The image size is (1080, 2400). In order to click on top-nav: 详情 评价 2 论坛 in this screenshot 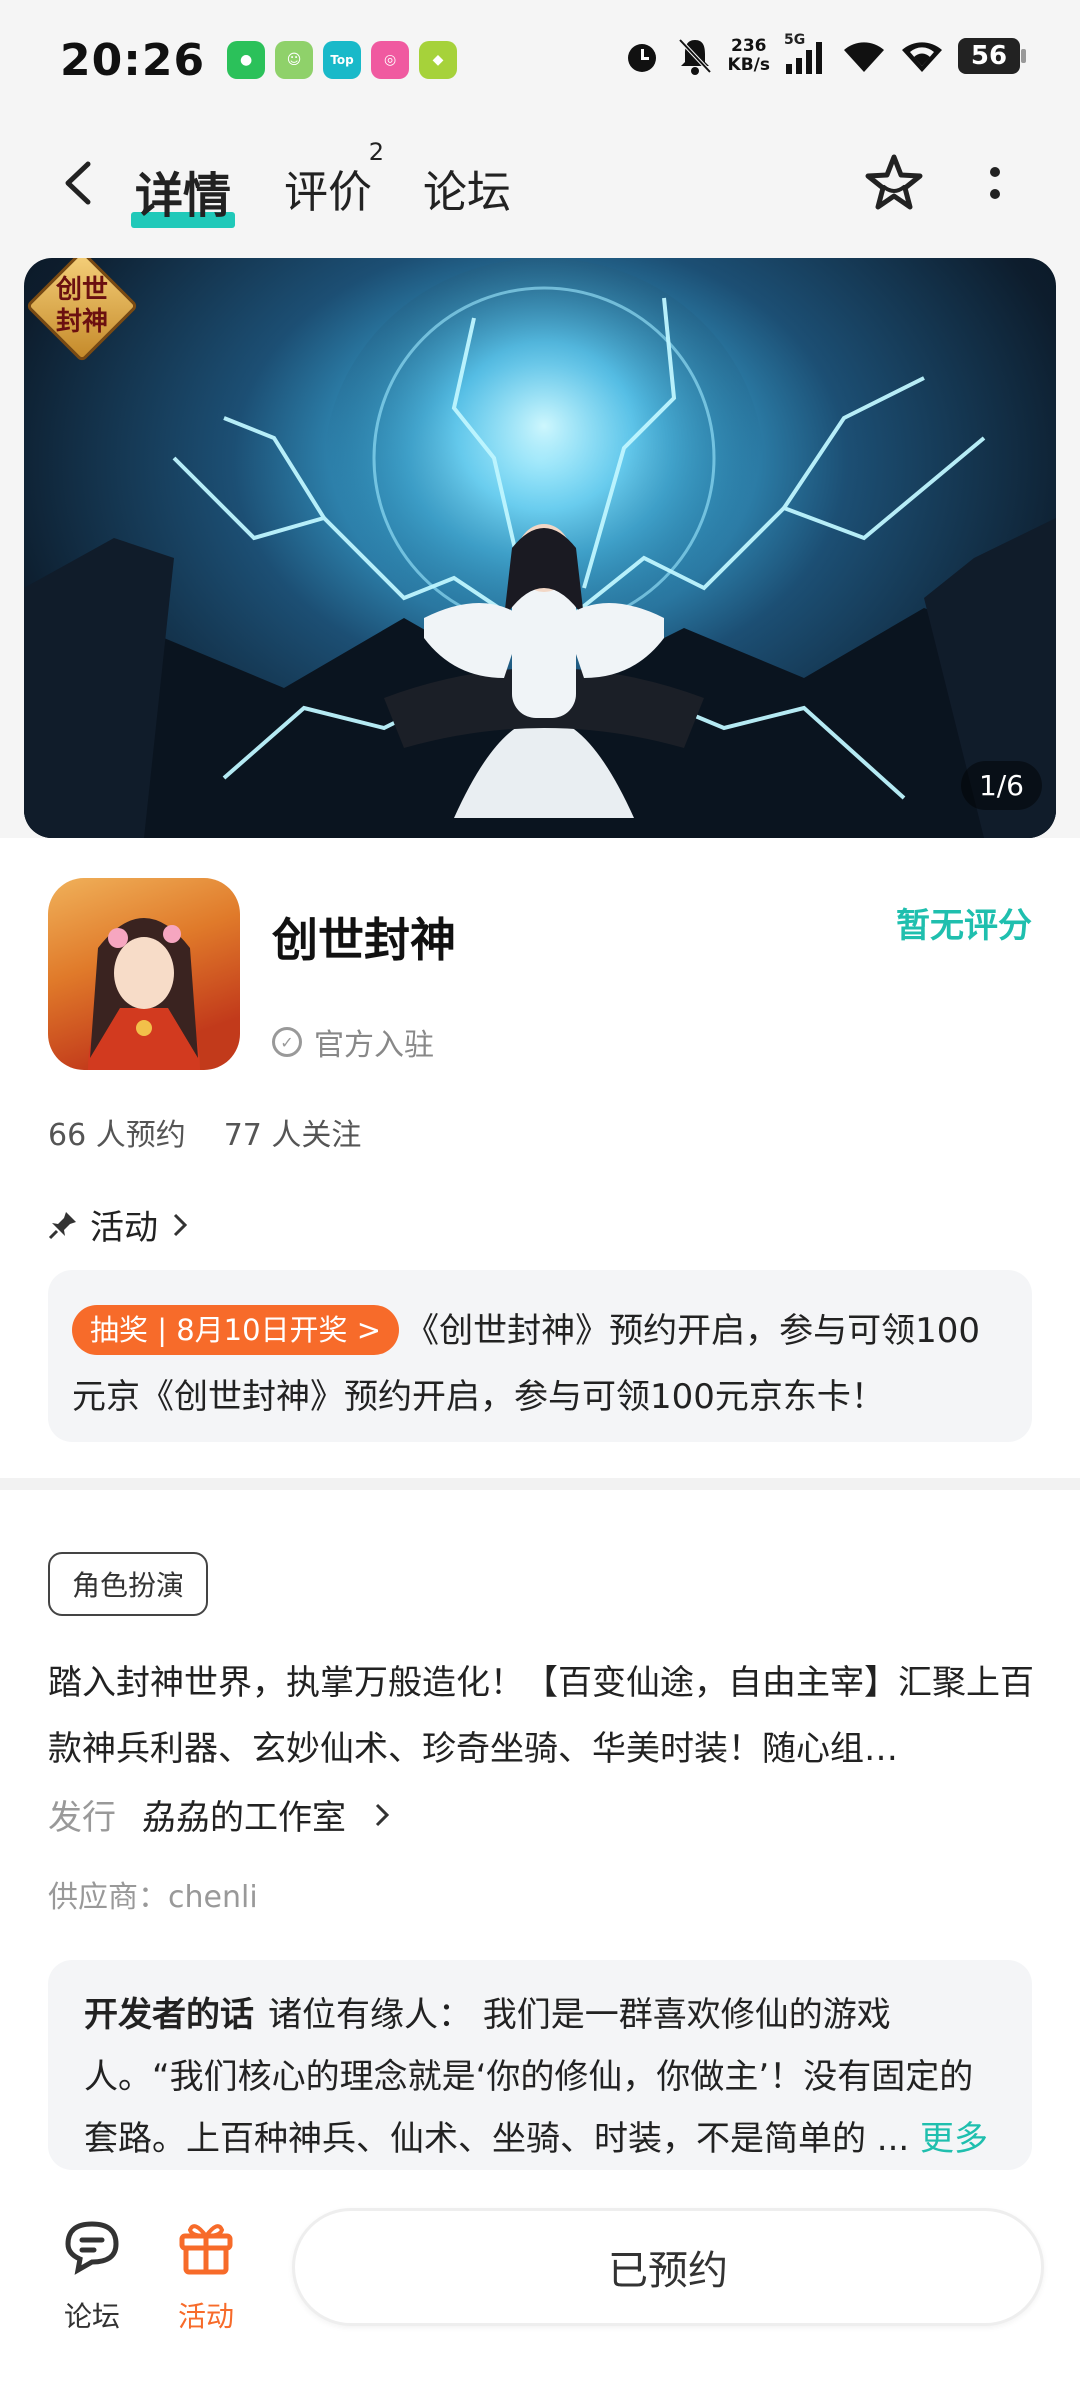, I will do `click(540, 185)`.